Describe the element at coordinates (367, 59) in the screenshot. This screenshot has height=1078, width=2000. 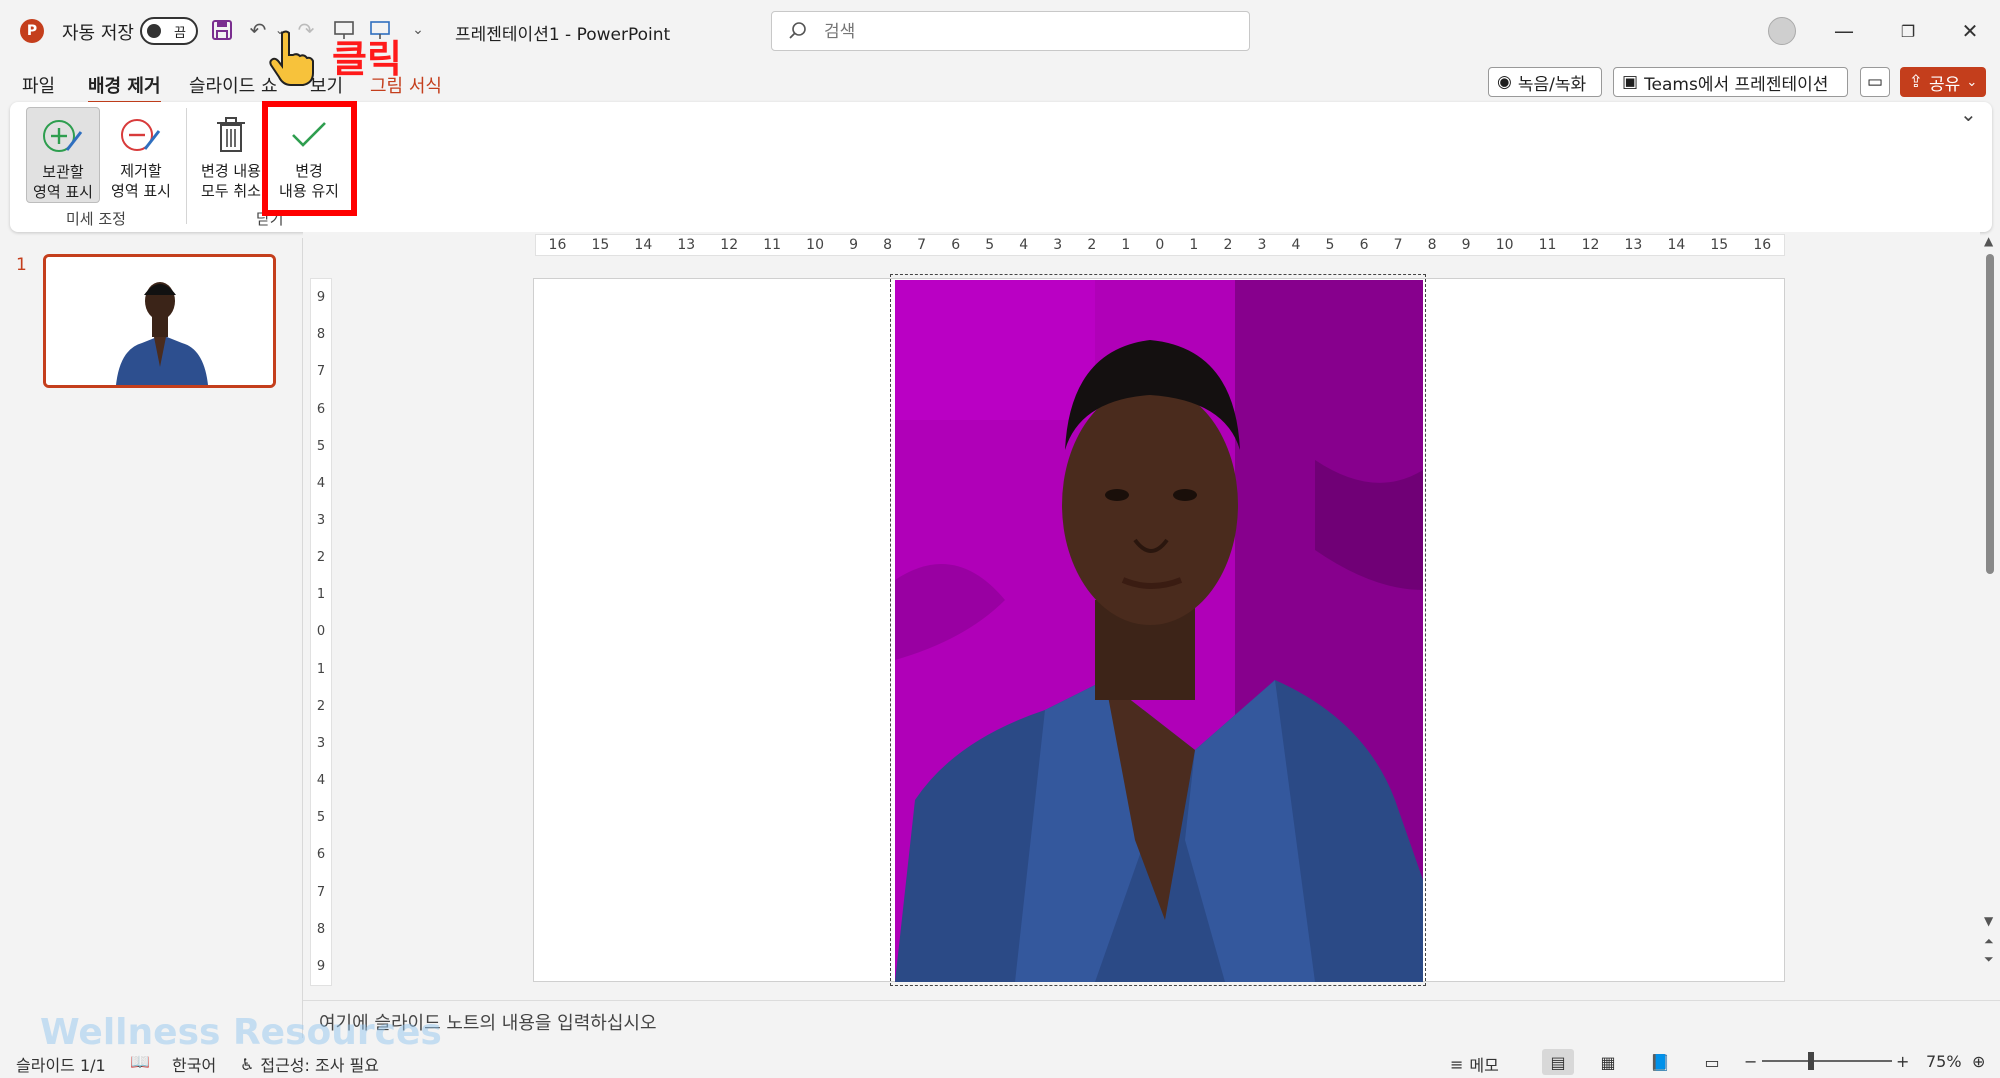
I see `annotation-text: 클릭` at that location.